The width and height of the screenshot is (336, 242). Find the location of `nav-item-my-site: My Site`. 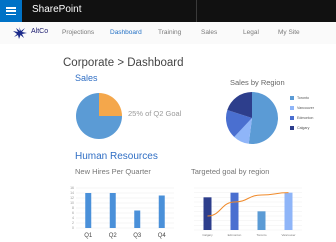

nav-item-my-site: My Site is located at coordinates (289, 32).